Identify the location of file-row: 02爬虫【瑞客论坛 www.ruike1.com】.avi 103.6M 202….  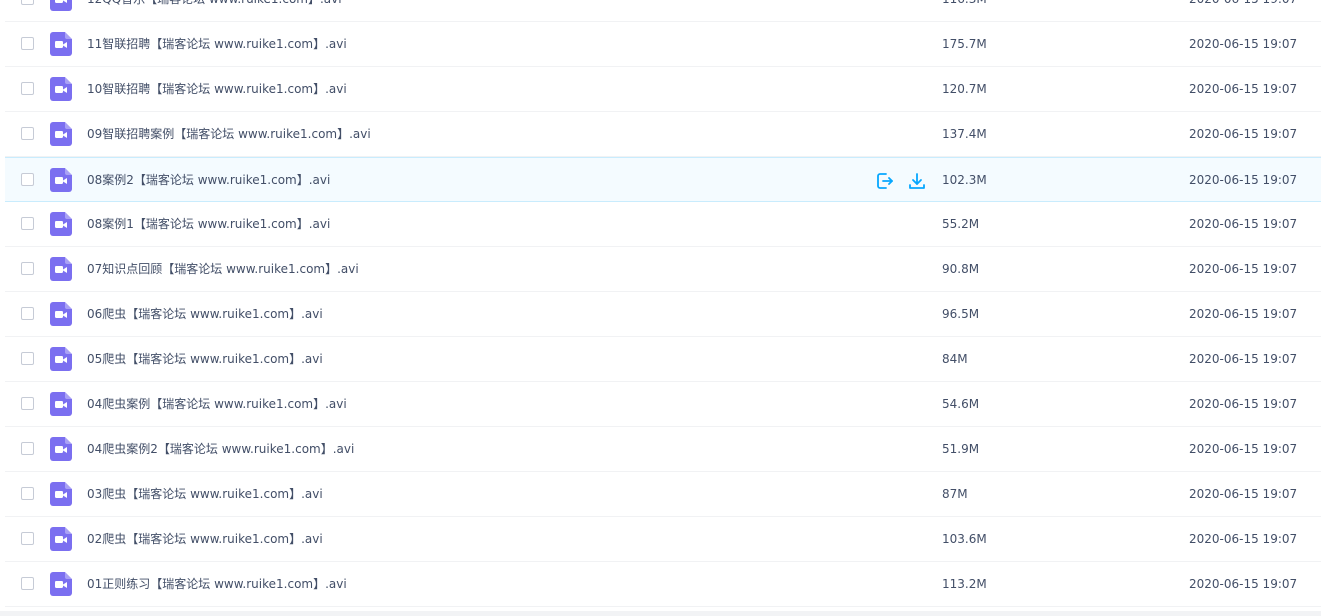
(663, 539).